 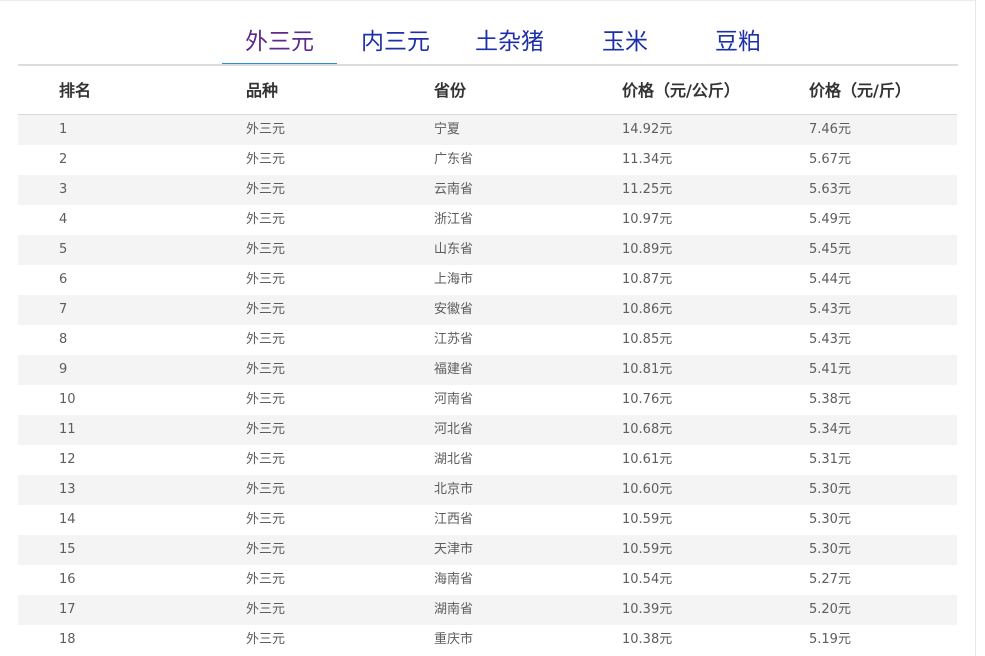 I want to click on cell-rank: 13, so click(x=67, y=489).